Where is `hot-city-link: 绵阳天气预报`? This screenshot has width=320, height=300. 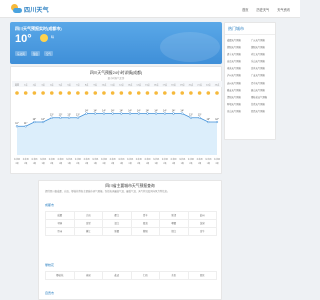
hot-city-link: 绵阳天气预报 is located at coordinates (262, 47).